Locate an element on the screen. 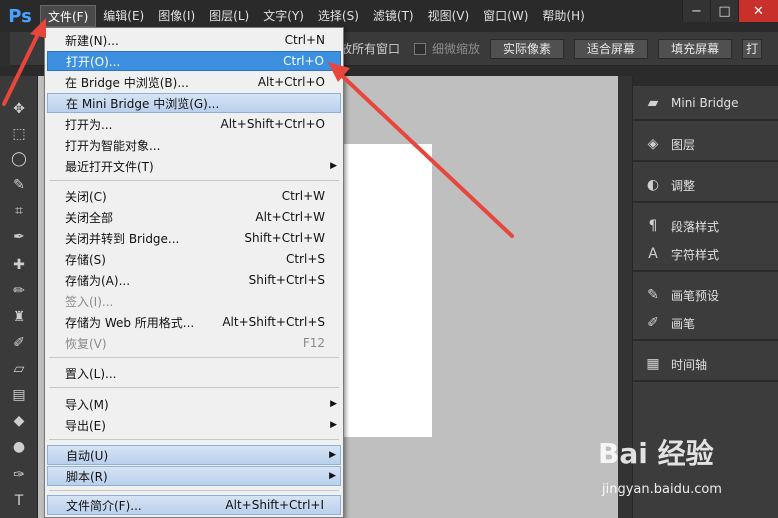  zoom-all-windows-label: 放所有窗口 is located at coordinates (370, 49).